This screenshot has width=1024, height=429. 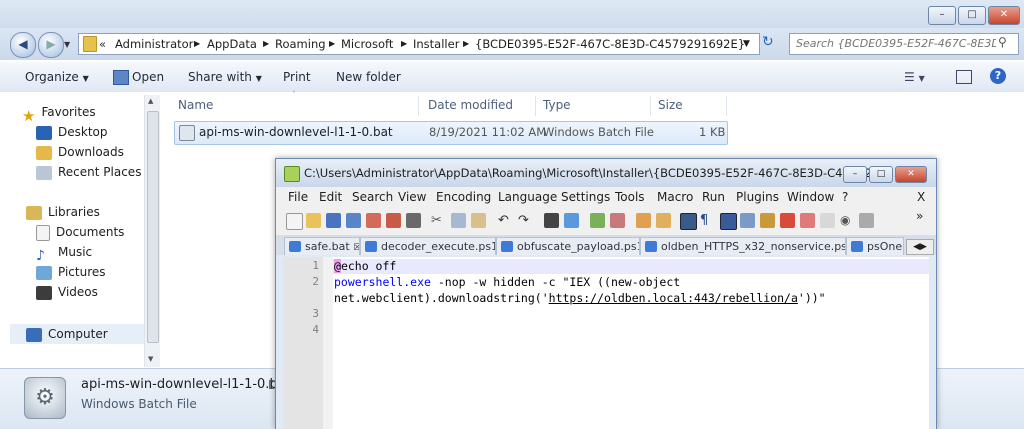 What do you see at coordinates (232, 44) in the screenshot?
I see `breadcrumb-appdata: AppData` at bounding box center [232, 44].